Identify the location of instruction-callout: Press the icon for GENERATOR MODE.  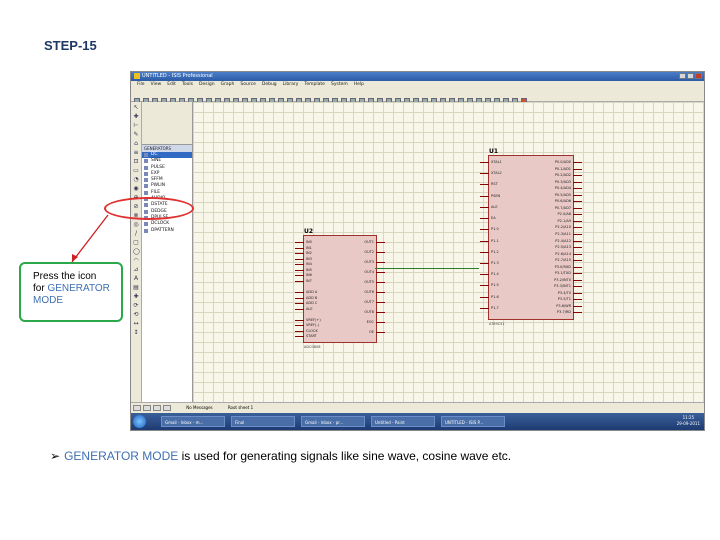
(71, 292).